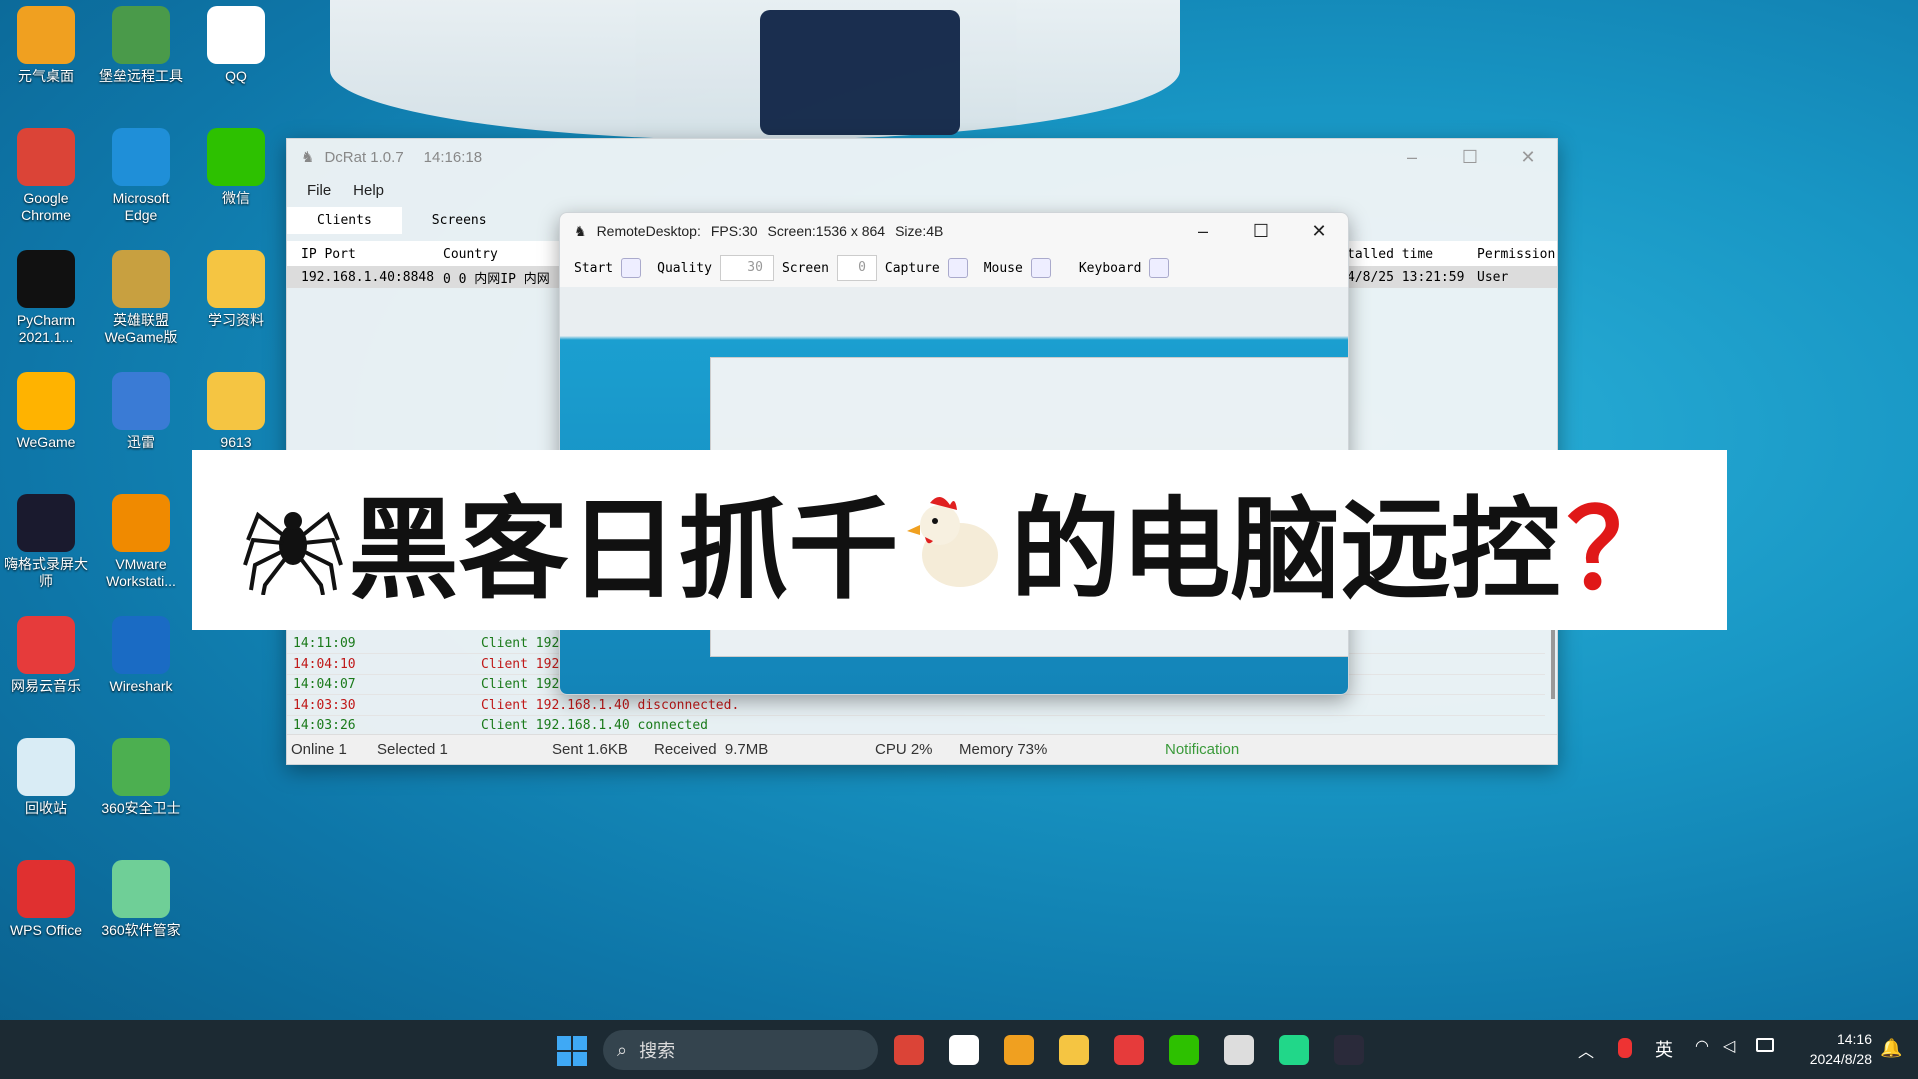  I want to click on column-ip-port: IP Port, so click(328, 254).